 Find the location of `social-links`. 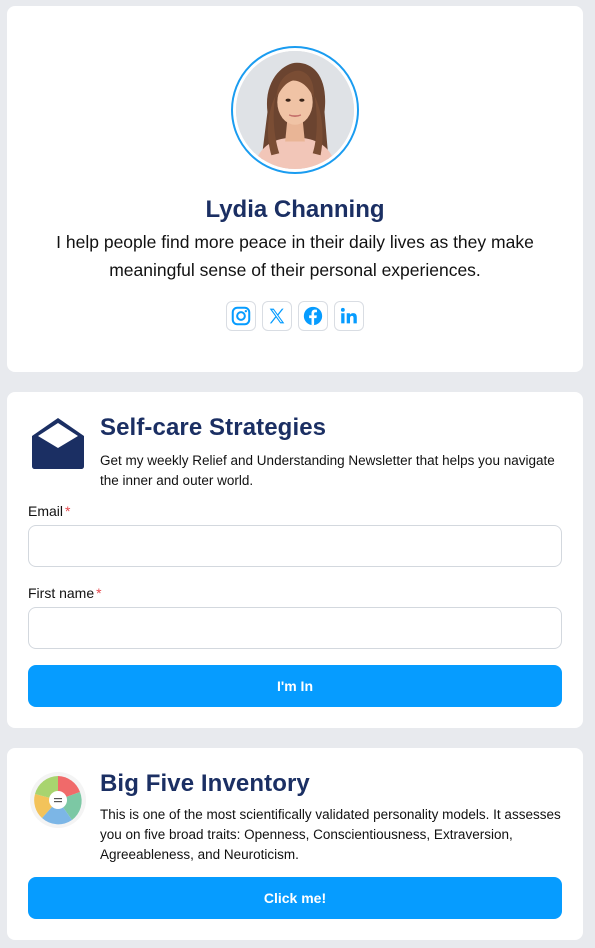

social-links is located at coordinates (295, 316).